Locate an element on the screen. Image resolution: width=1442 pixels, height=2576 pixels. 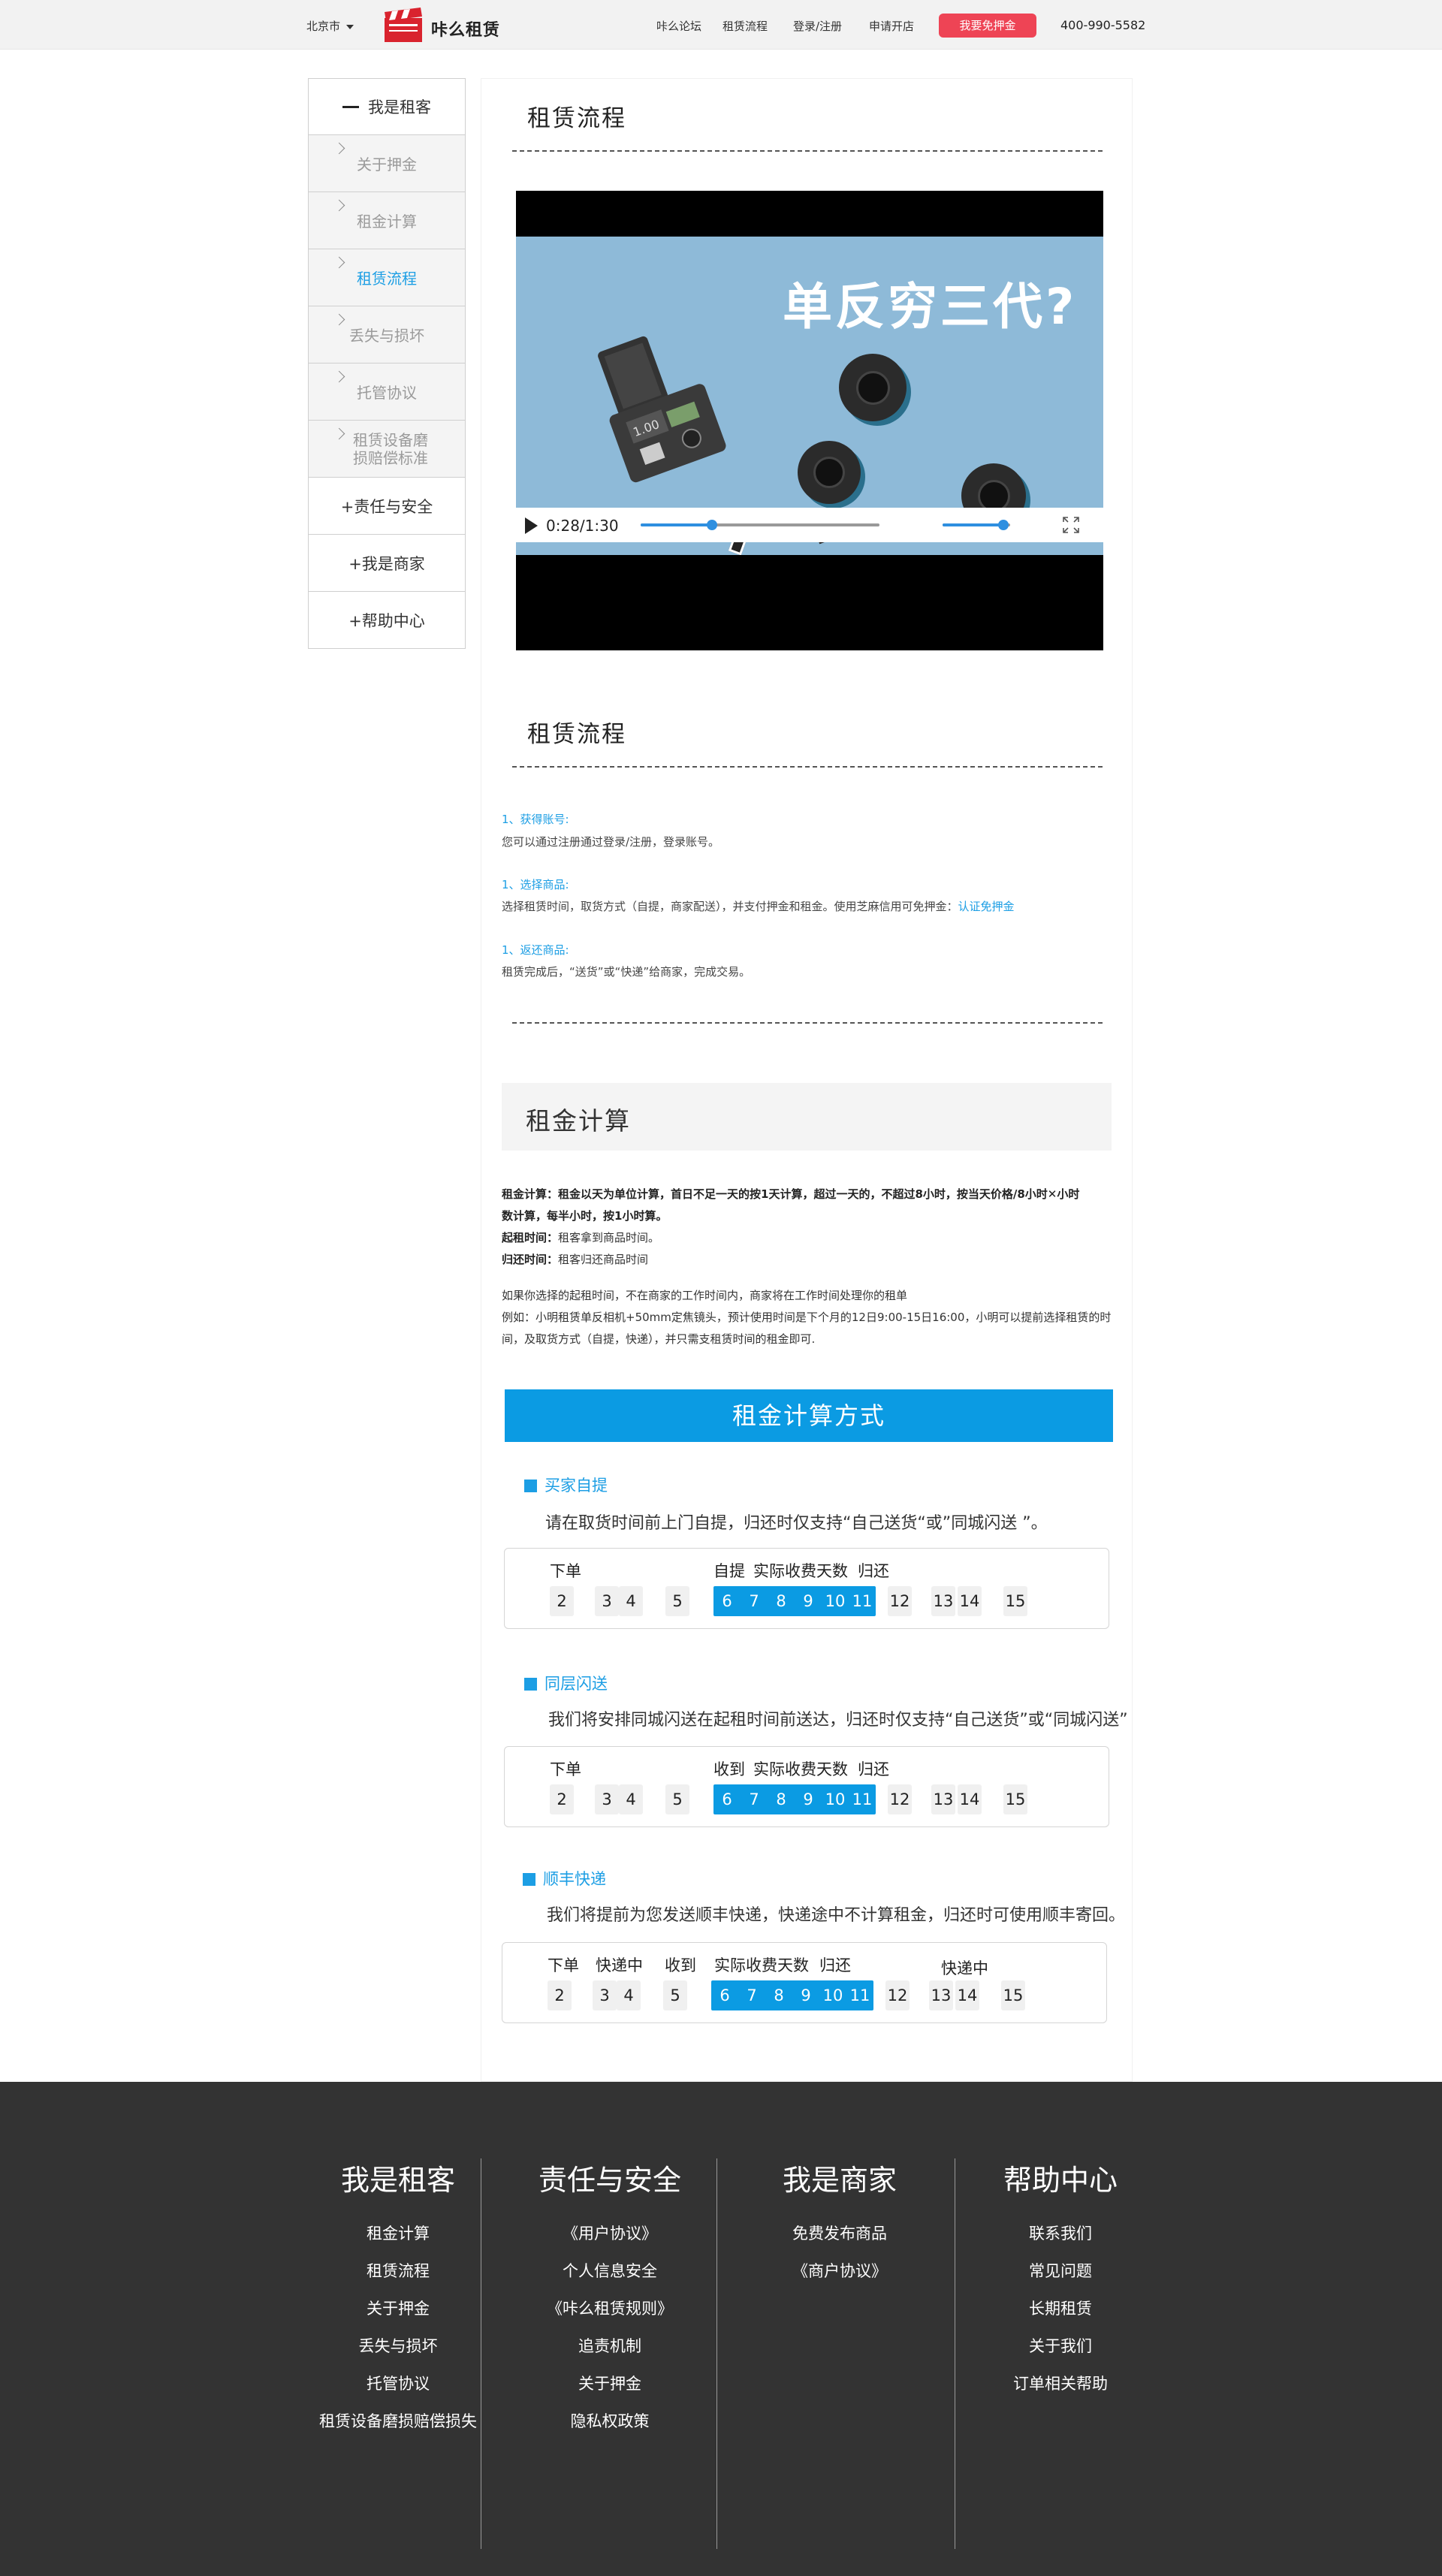
divider is located at coordinates (807, 767).